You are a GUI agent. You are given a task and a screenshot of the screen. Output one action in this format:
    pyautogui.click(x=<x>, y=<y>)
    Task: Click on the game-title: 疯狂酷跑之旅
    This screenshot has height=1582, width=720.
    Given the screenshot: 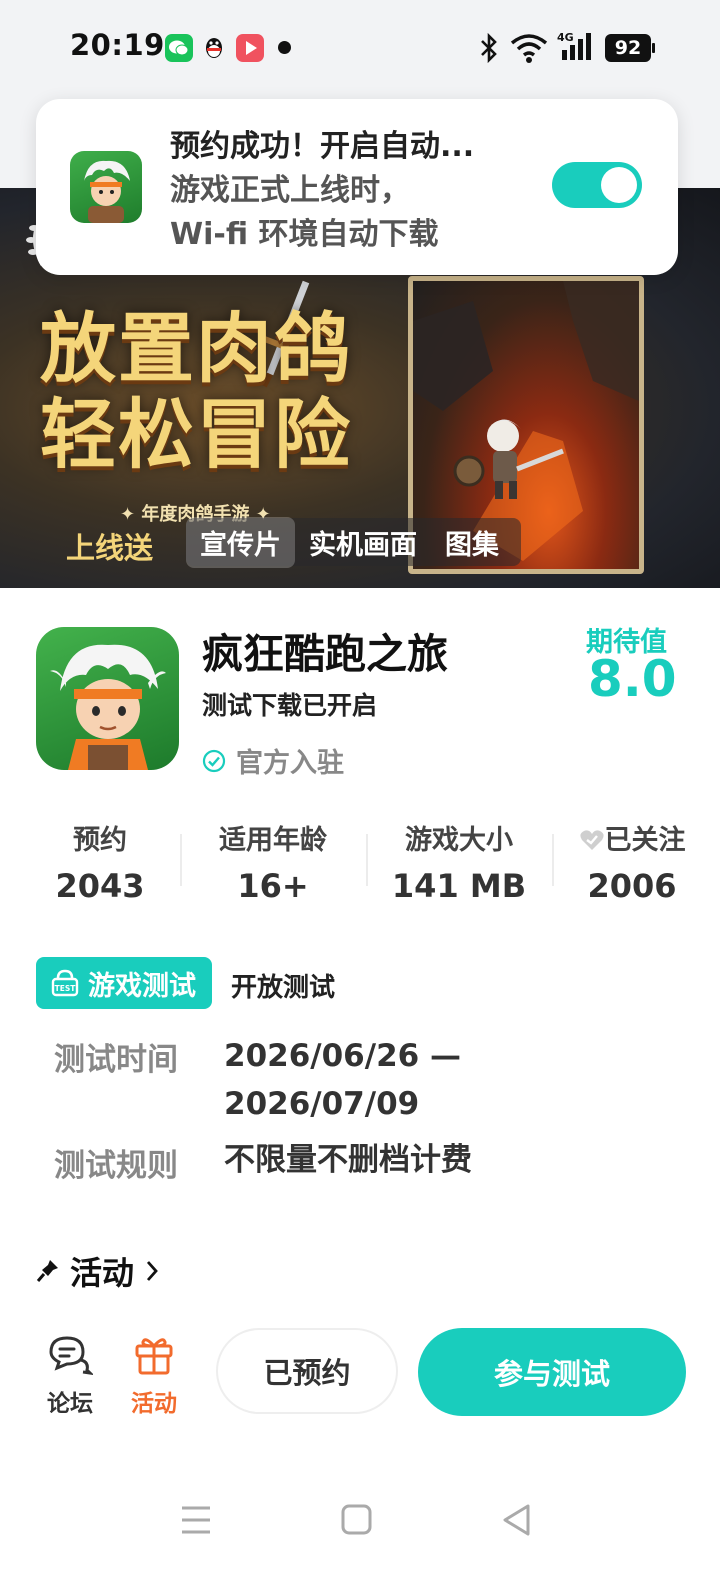 What is the action you would take?
    pyautogui.click(x=325, y=654)
    